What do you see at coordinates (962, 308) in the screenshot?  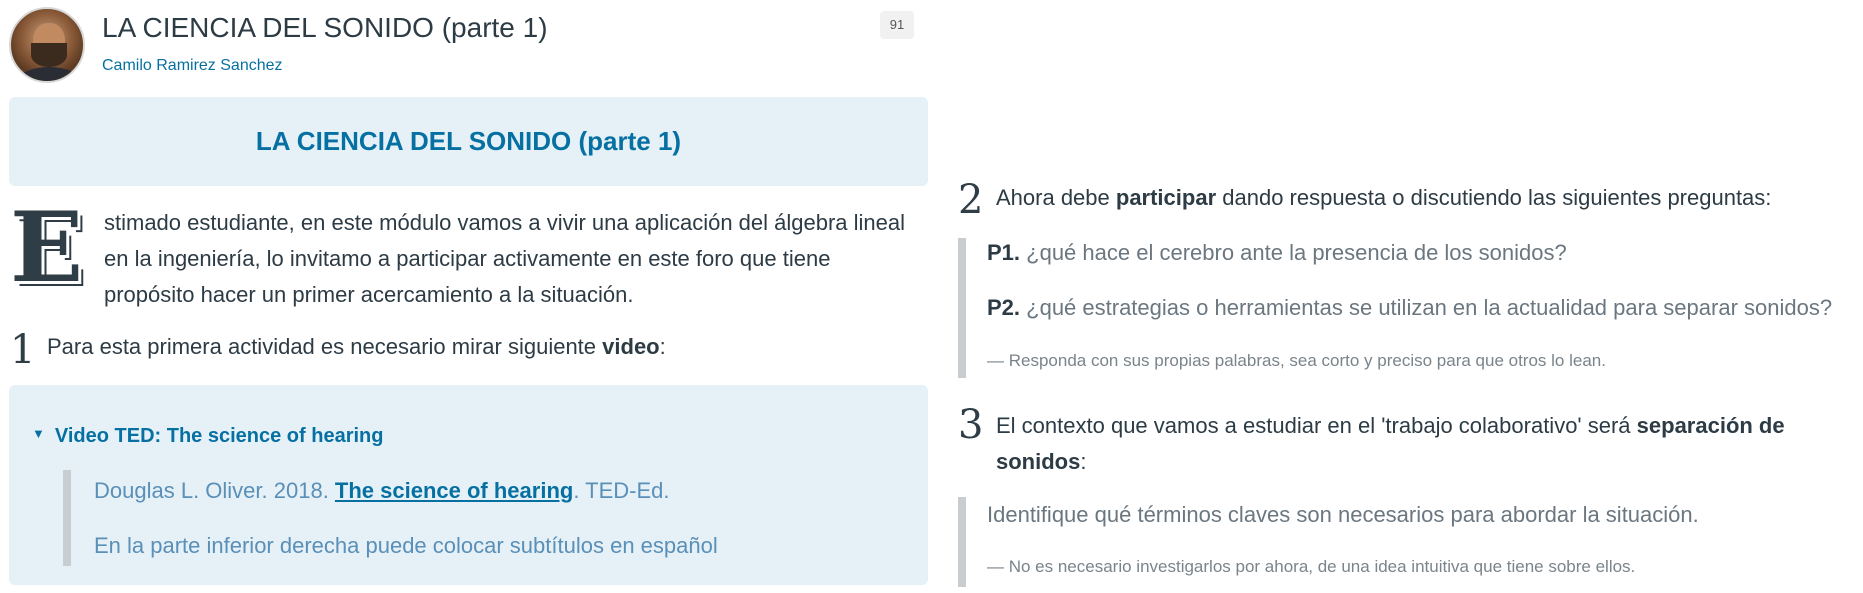 I see `questions-blockquote-bar` at bounding box center [962, 308].